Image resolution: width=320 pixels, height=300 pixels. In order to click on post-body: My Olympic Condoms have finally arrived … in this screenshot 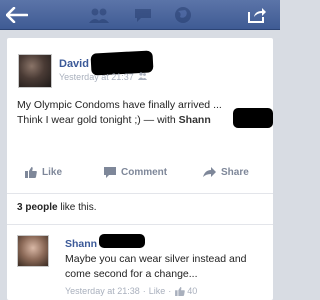, I will do `click(142, 113)`.